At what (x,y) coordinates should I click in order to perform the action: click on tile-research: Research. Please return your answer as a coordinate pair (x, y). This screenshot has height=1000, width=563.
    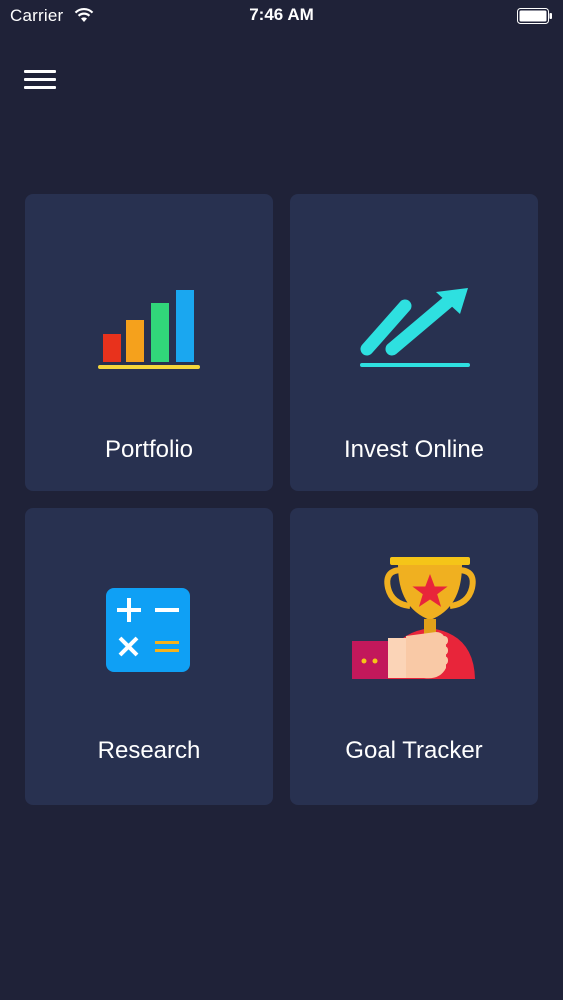
    Looking at the image, I should click on (149, 656).